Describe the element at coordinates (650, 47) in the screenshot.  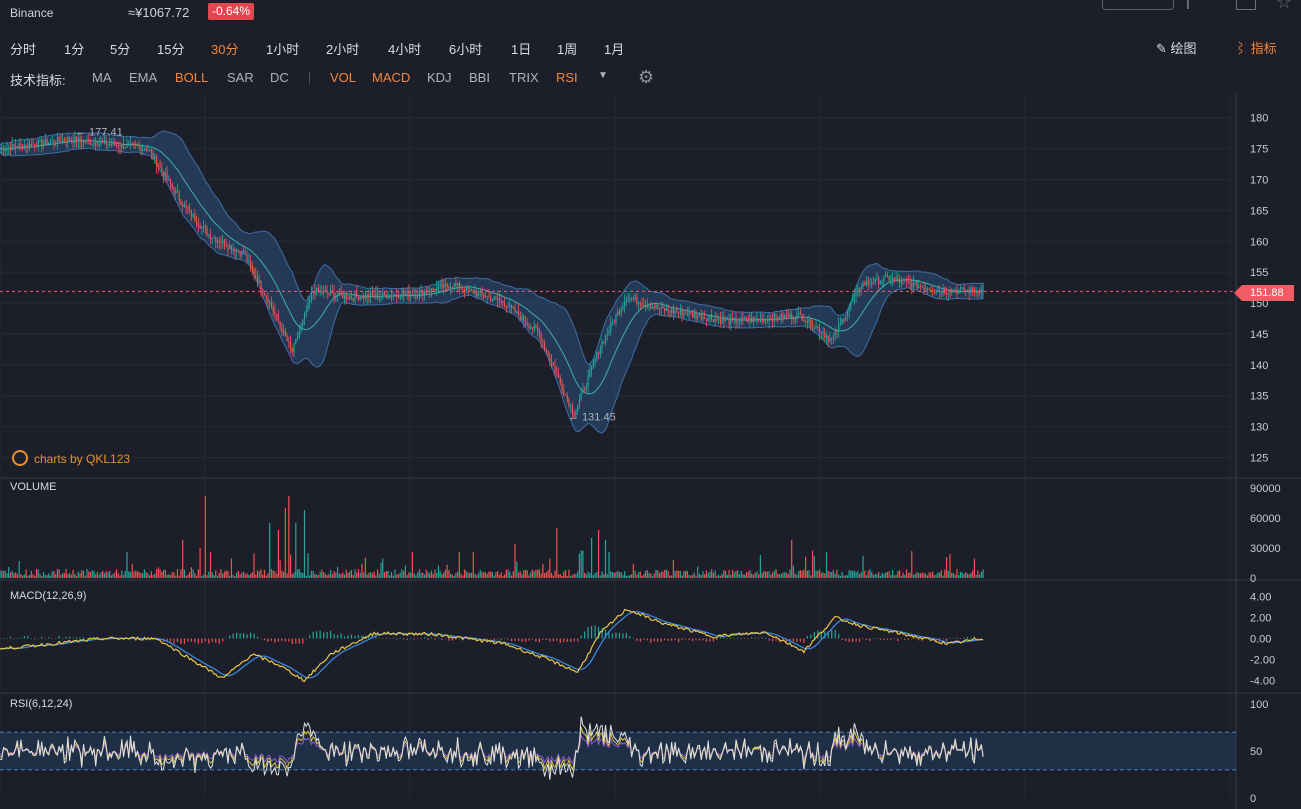
I see `timeframe-bar: ✎ 绘图 ⌇ 指标 分时 1分 5分 15分 30分 1小时 2小时 4小时 6小时 1日 1周 1月` at that location.